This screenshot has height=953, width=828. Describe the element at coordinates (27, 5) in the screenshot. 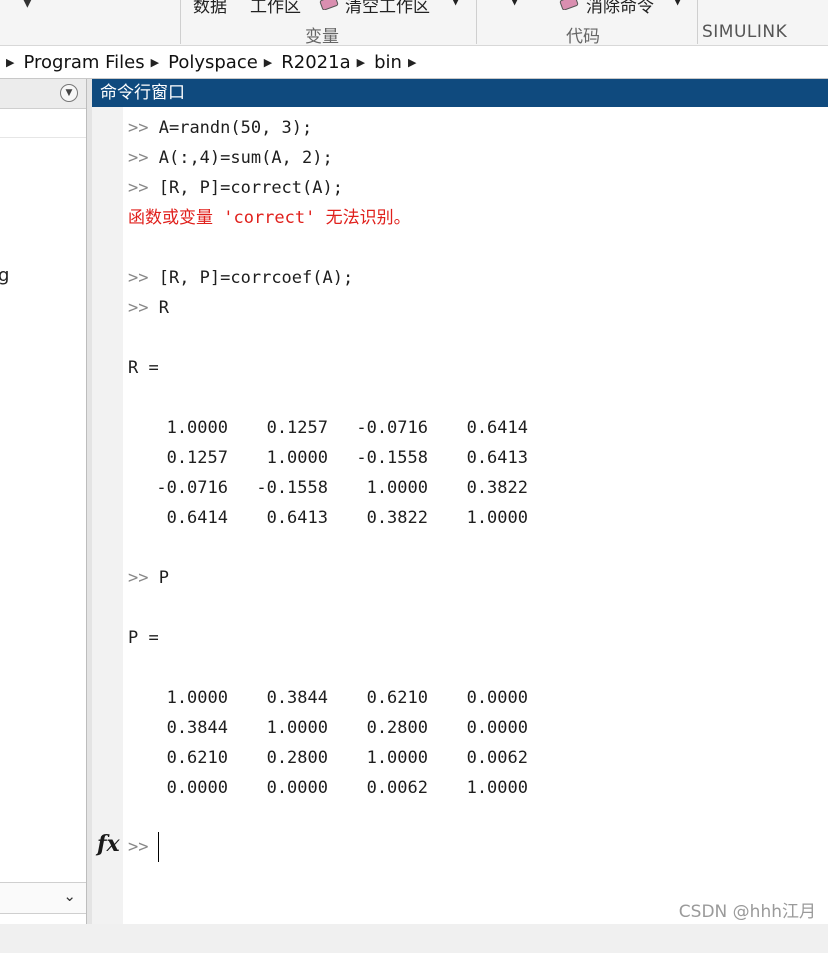

I see `collapse-caret-icon: ▼` at that location.